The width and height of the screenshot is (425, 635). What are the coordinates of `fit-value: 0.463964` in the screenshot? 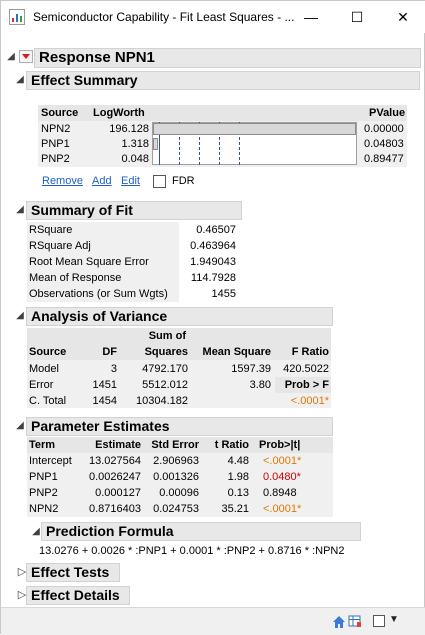 It's located at (213, 246).